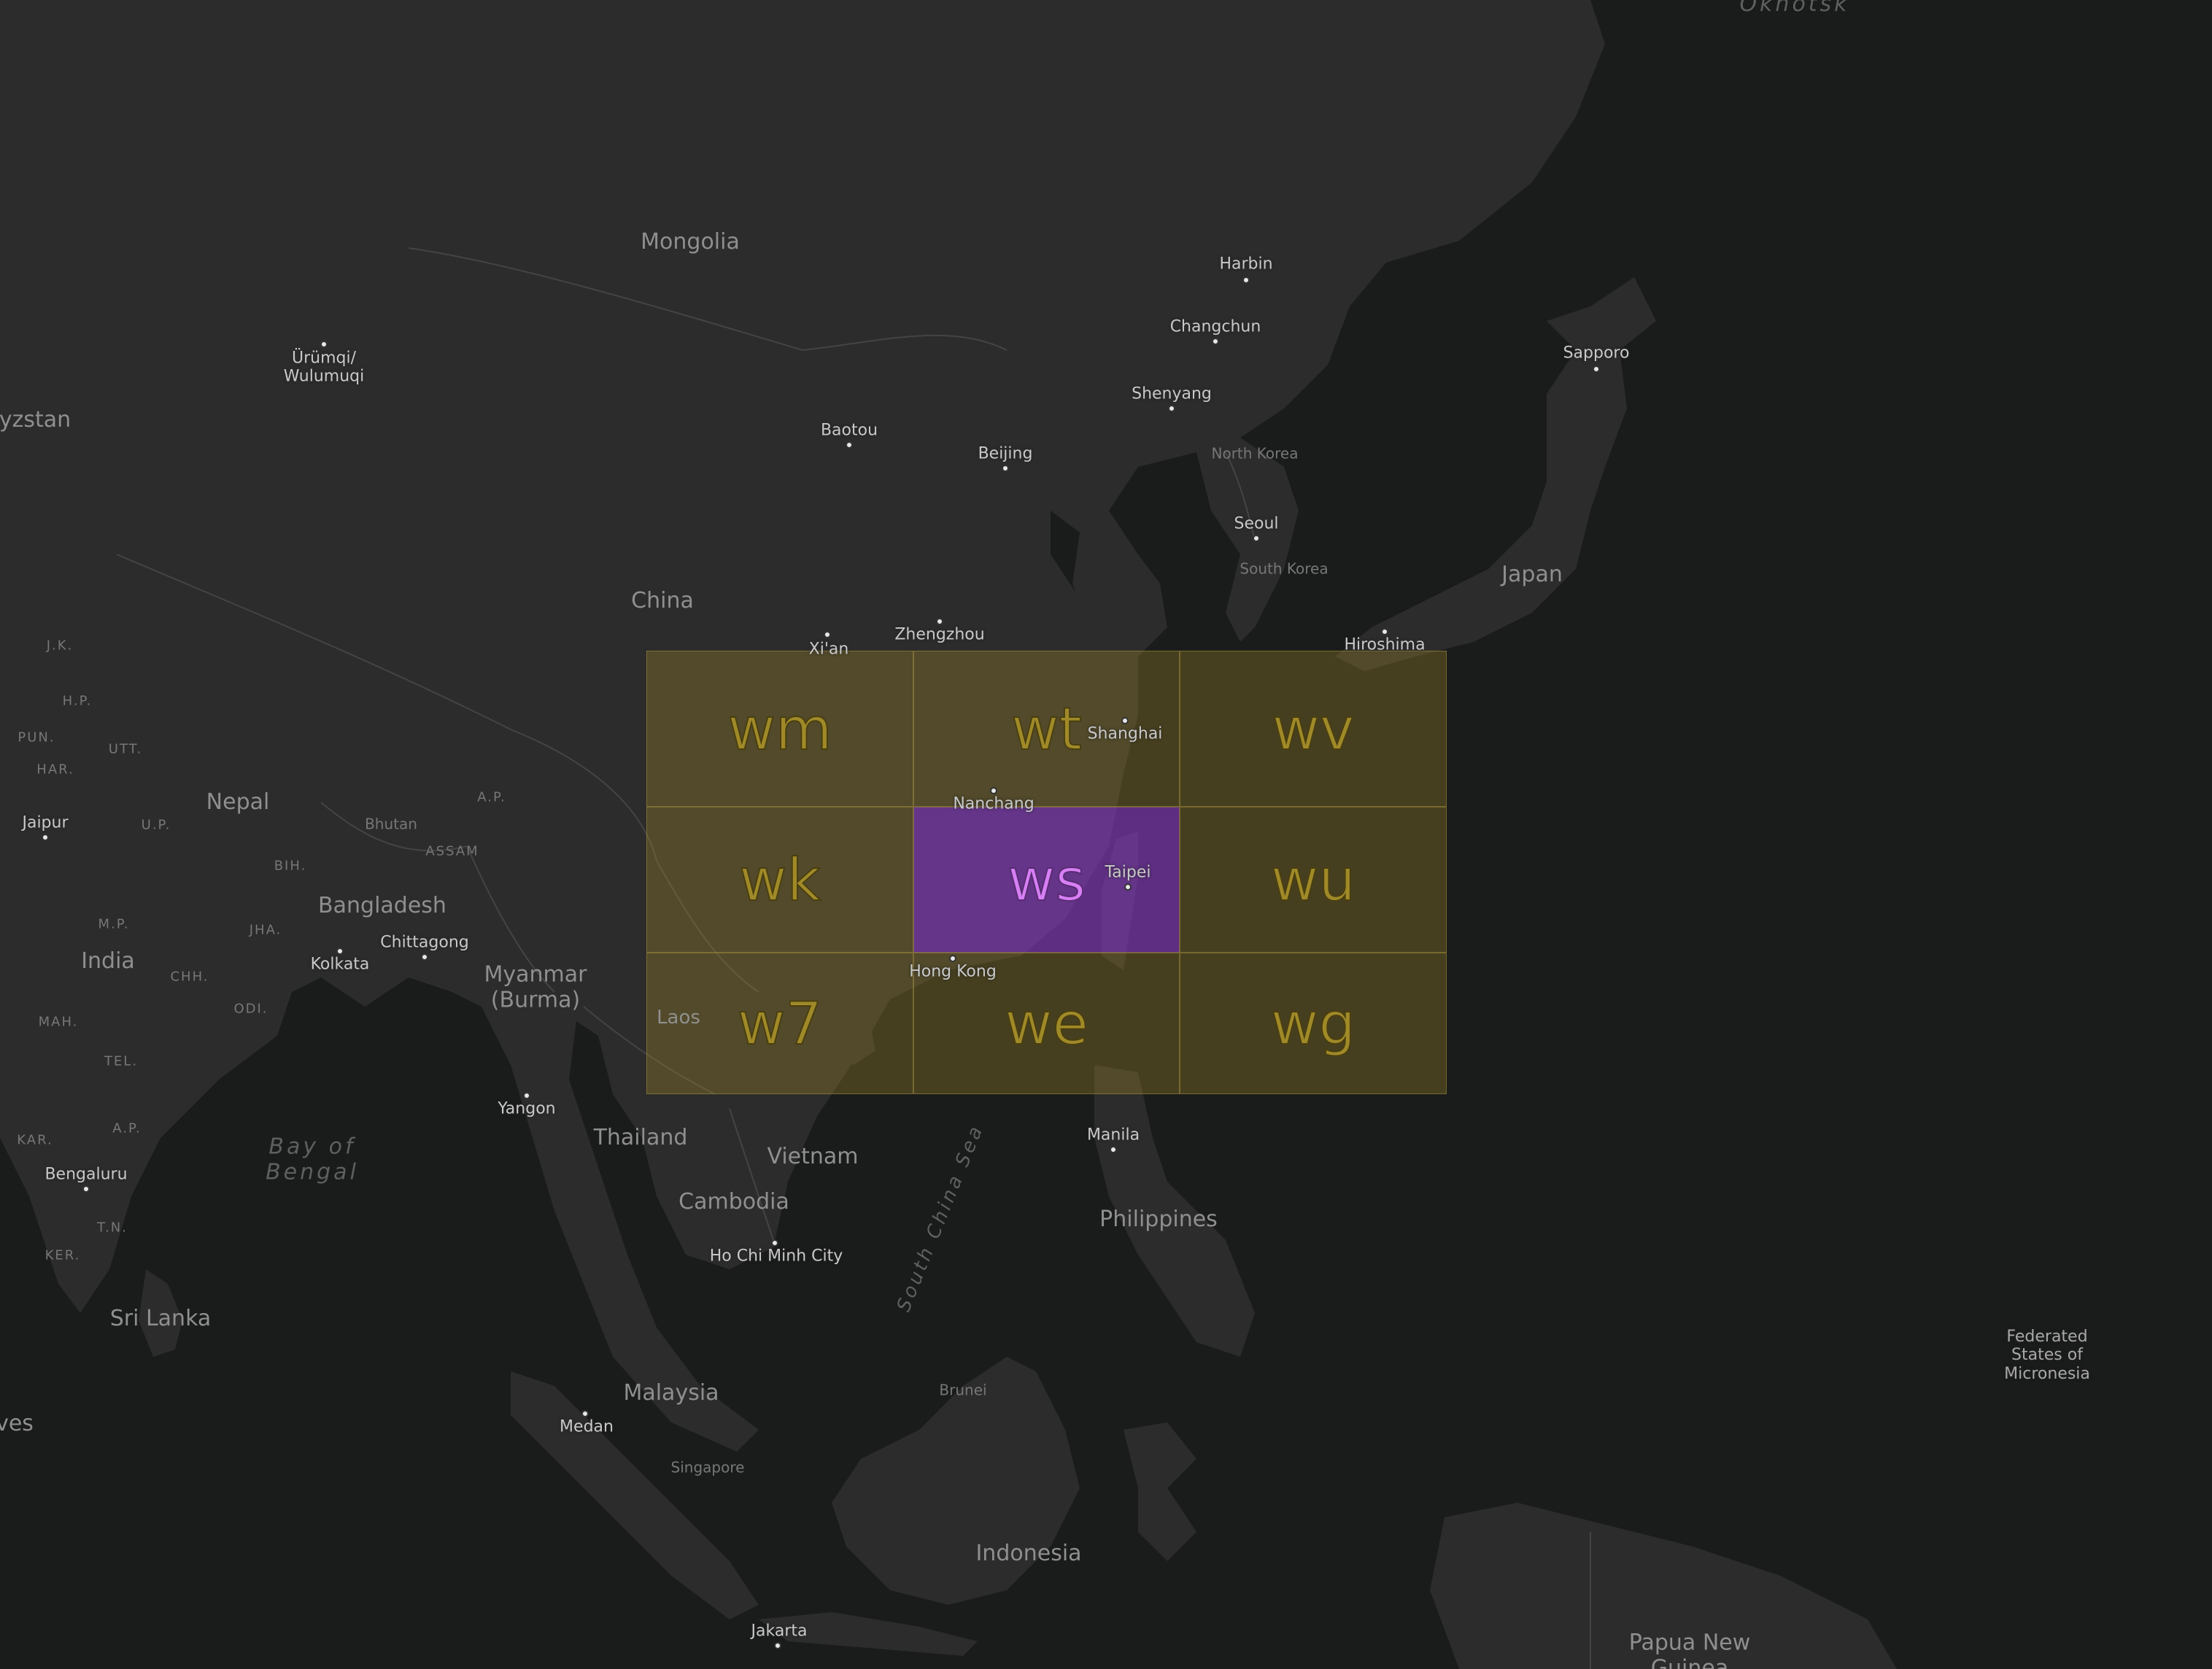  I want to click on city-label-beijing: Beijing, so click(1005, 454).